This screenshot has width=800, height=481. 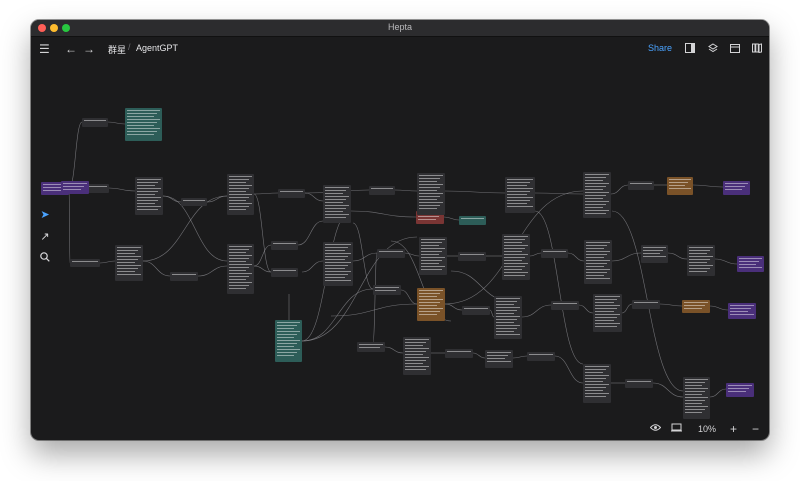 What do you see at coordinates (89, 49) in the screenshot?
I see `forward-arrow-icon: →` at bounding box center [89, 49].